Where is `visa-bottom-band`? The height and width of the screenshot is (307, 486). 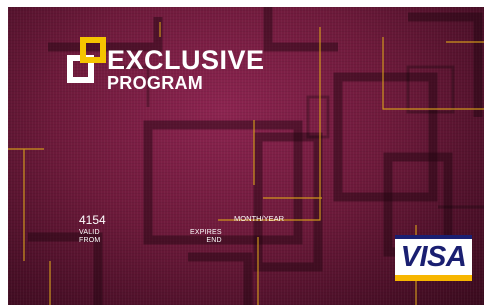 visa-bottom-band is located at coordinates (433, 278).